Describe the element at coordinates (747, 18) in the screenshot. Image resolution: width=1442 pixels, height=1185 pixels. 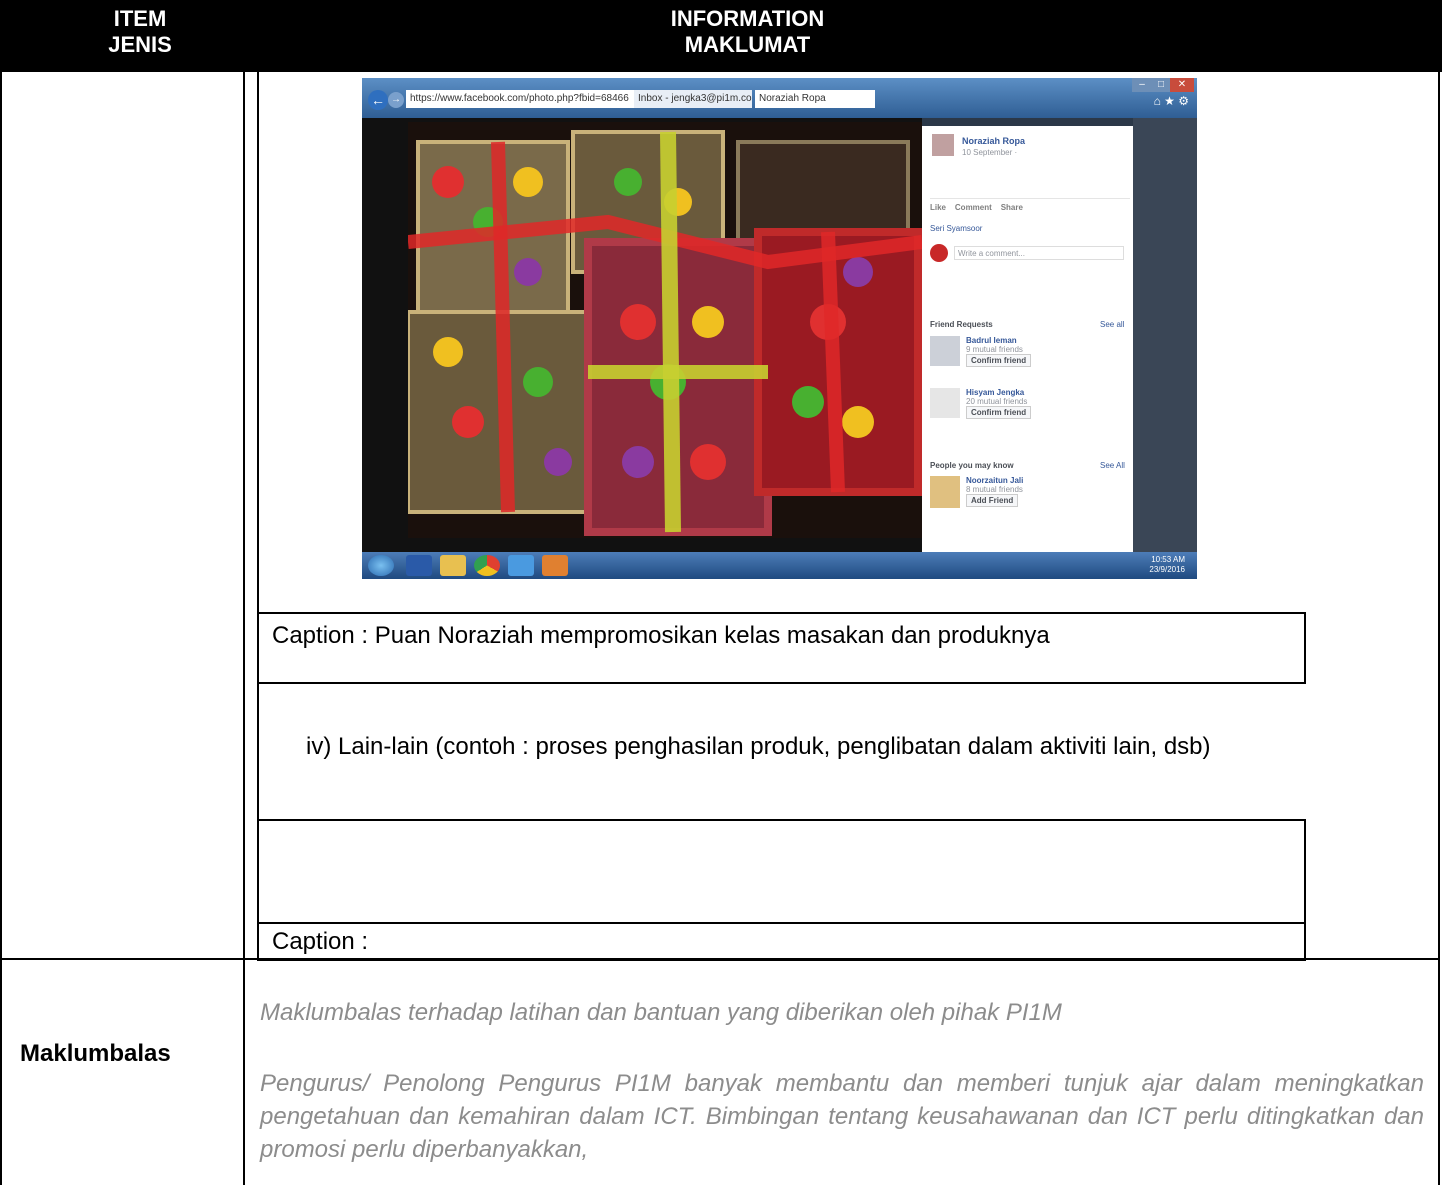
I see `header-info-en: INFORMATION` at that location.